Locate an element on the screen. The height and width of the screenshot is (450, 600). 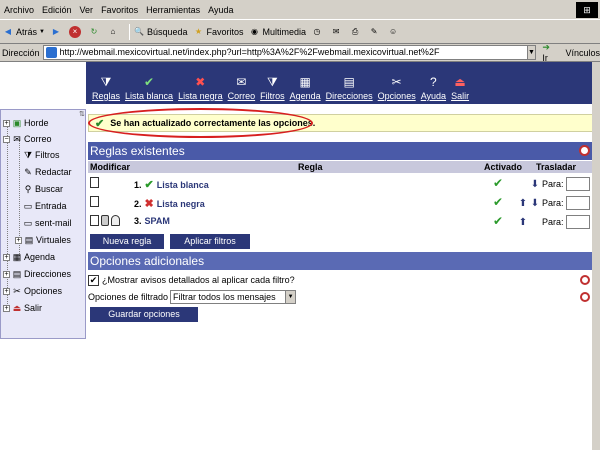
sidebar-collapse-icon: ⇅ is located at coordinates (82, 114).